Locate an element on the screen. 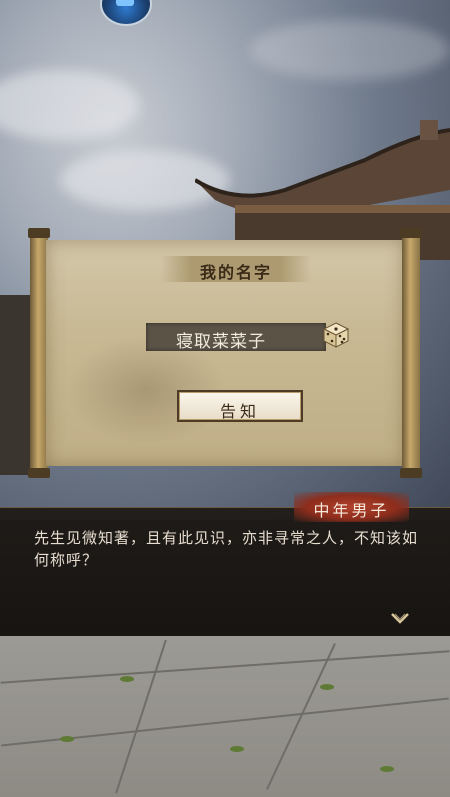 Image resolution: width=450 pixels, height=797 pixels. scroll-rod-right is located at coordinates (411, 353).